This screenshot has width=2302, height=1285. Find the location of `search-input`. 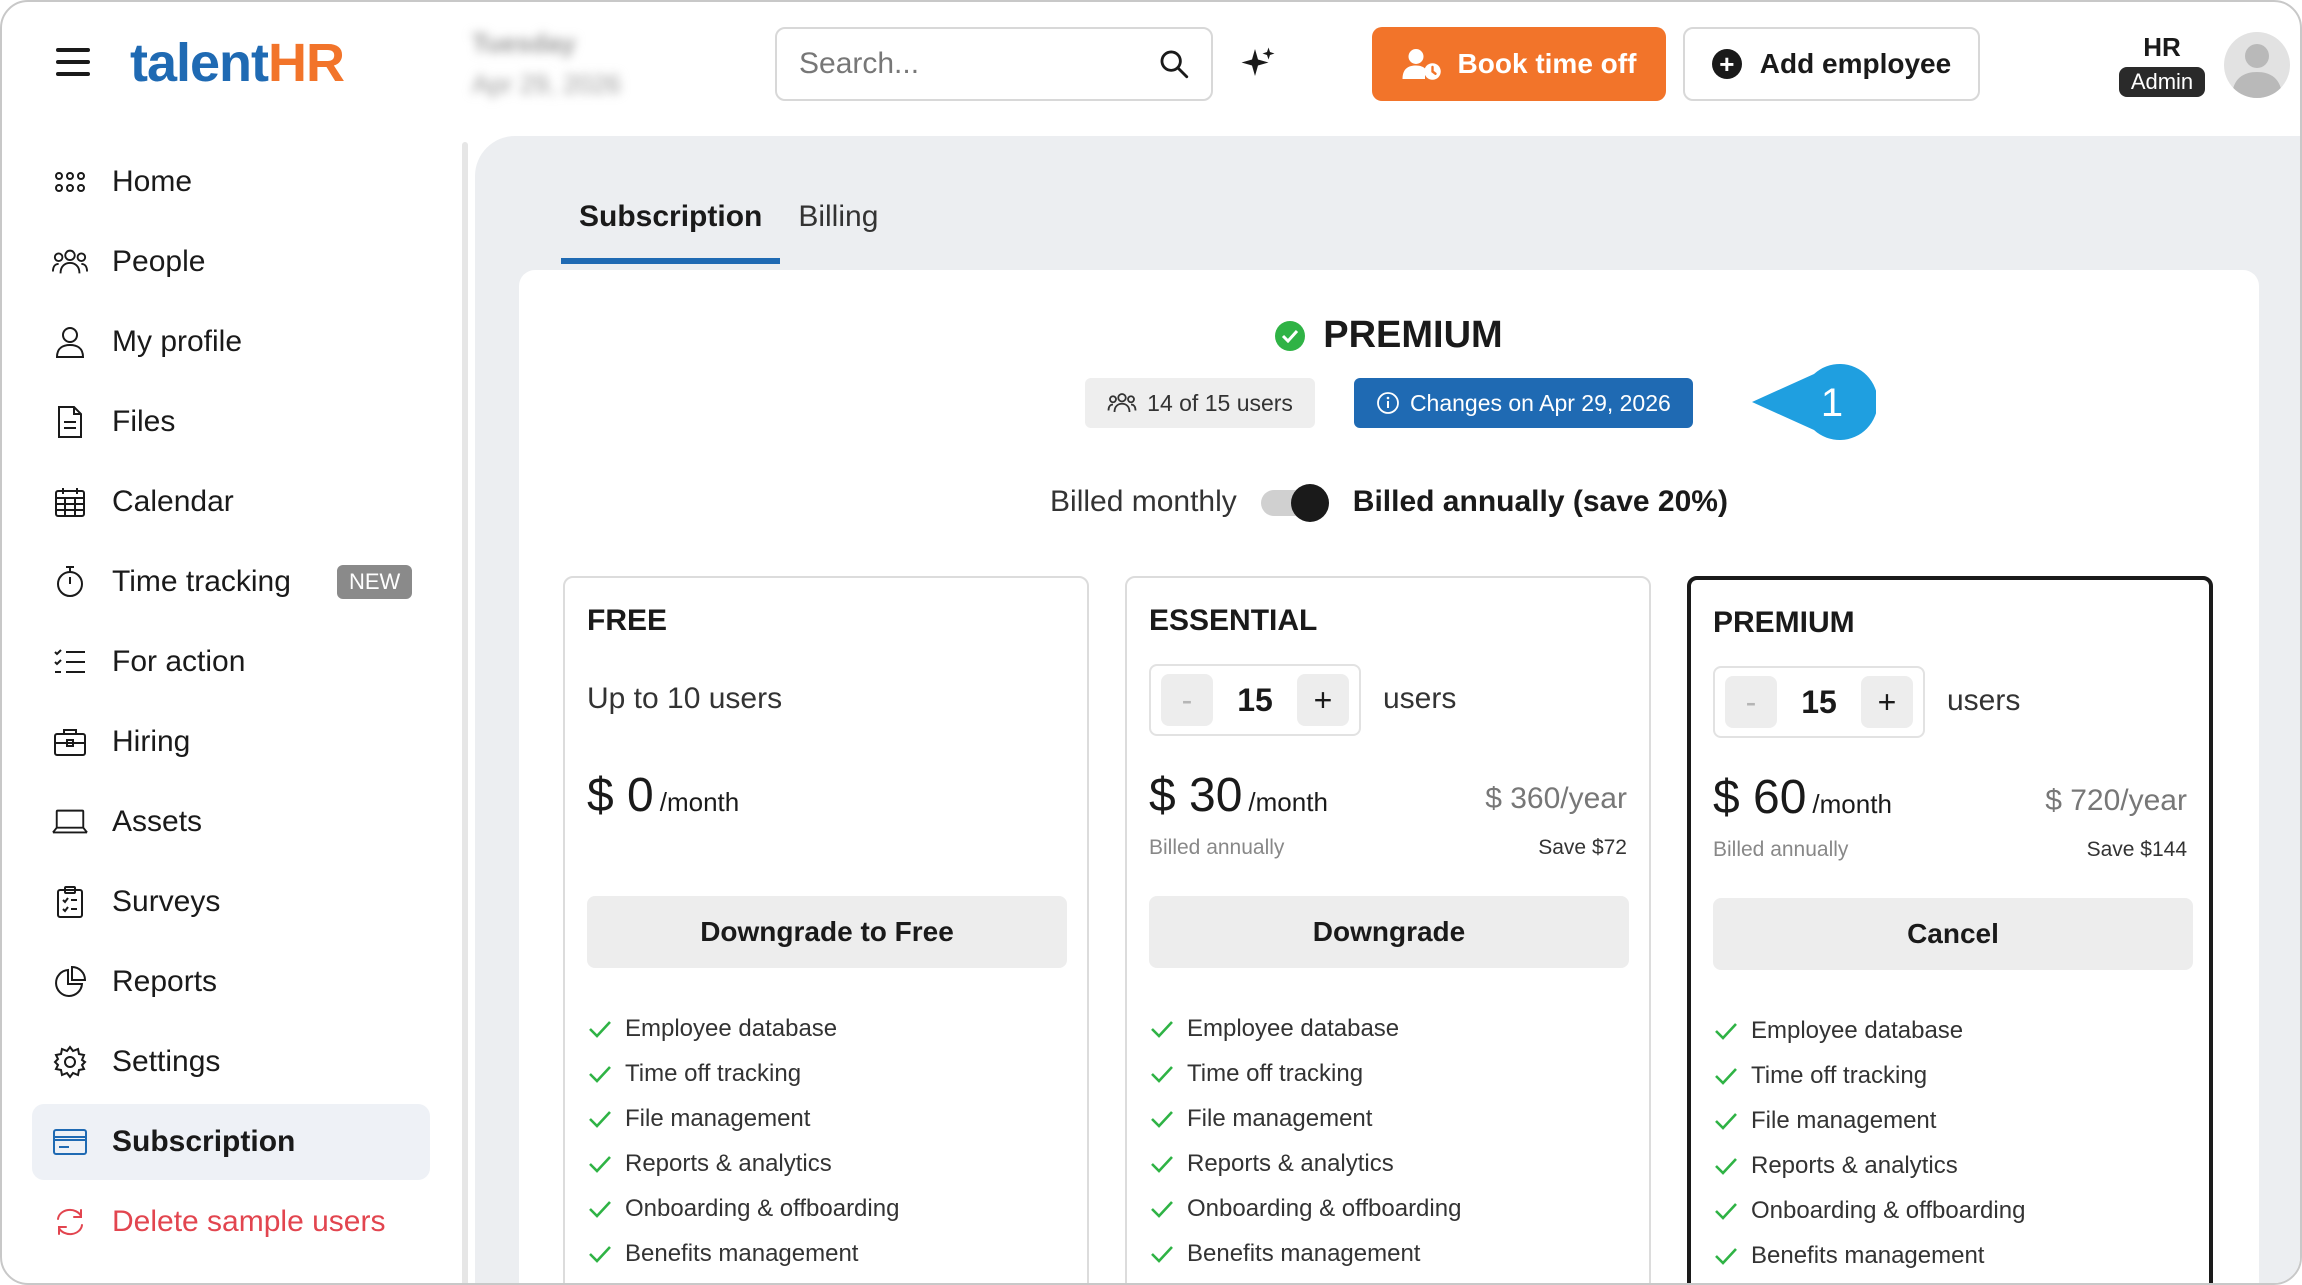

search-input is located at coordinates (962, 64).